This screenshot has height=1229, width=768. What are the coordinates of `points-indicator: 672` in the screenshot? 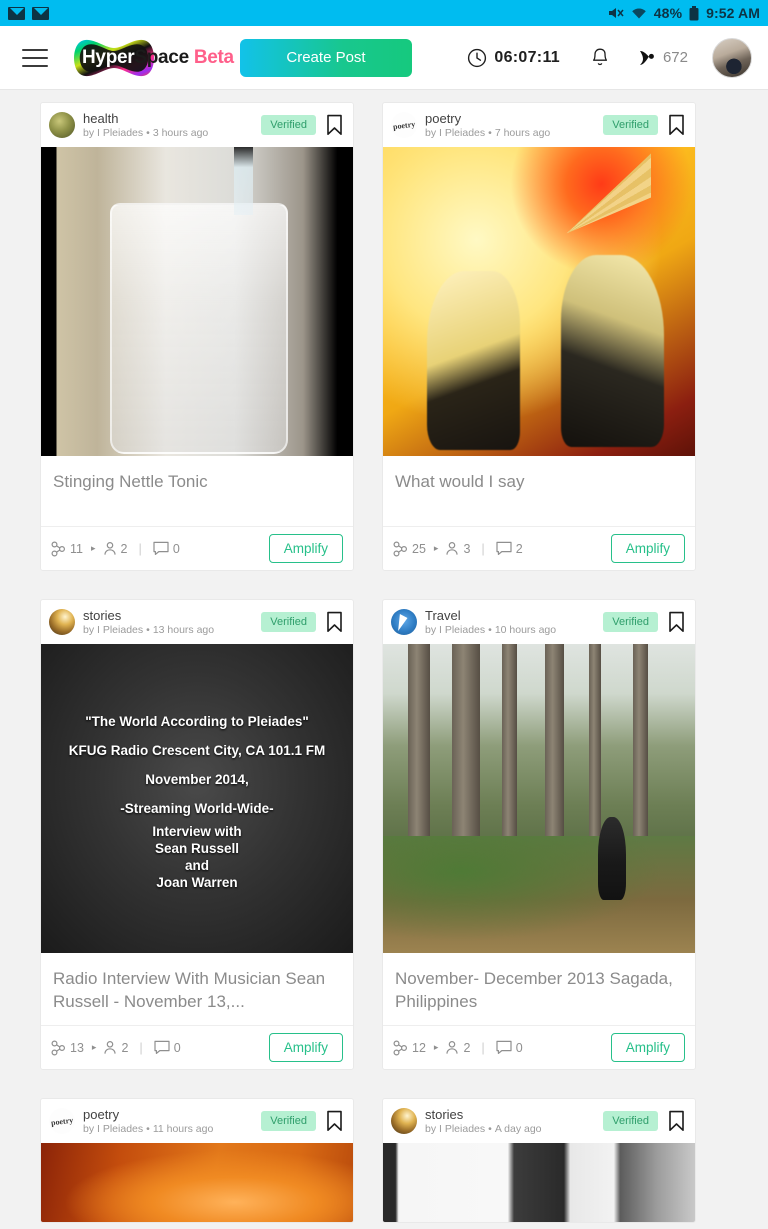 It's located at (663, 58).